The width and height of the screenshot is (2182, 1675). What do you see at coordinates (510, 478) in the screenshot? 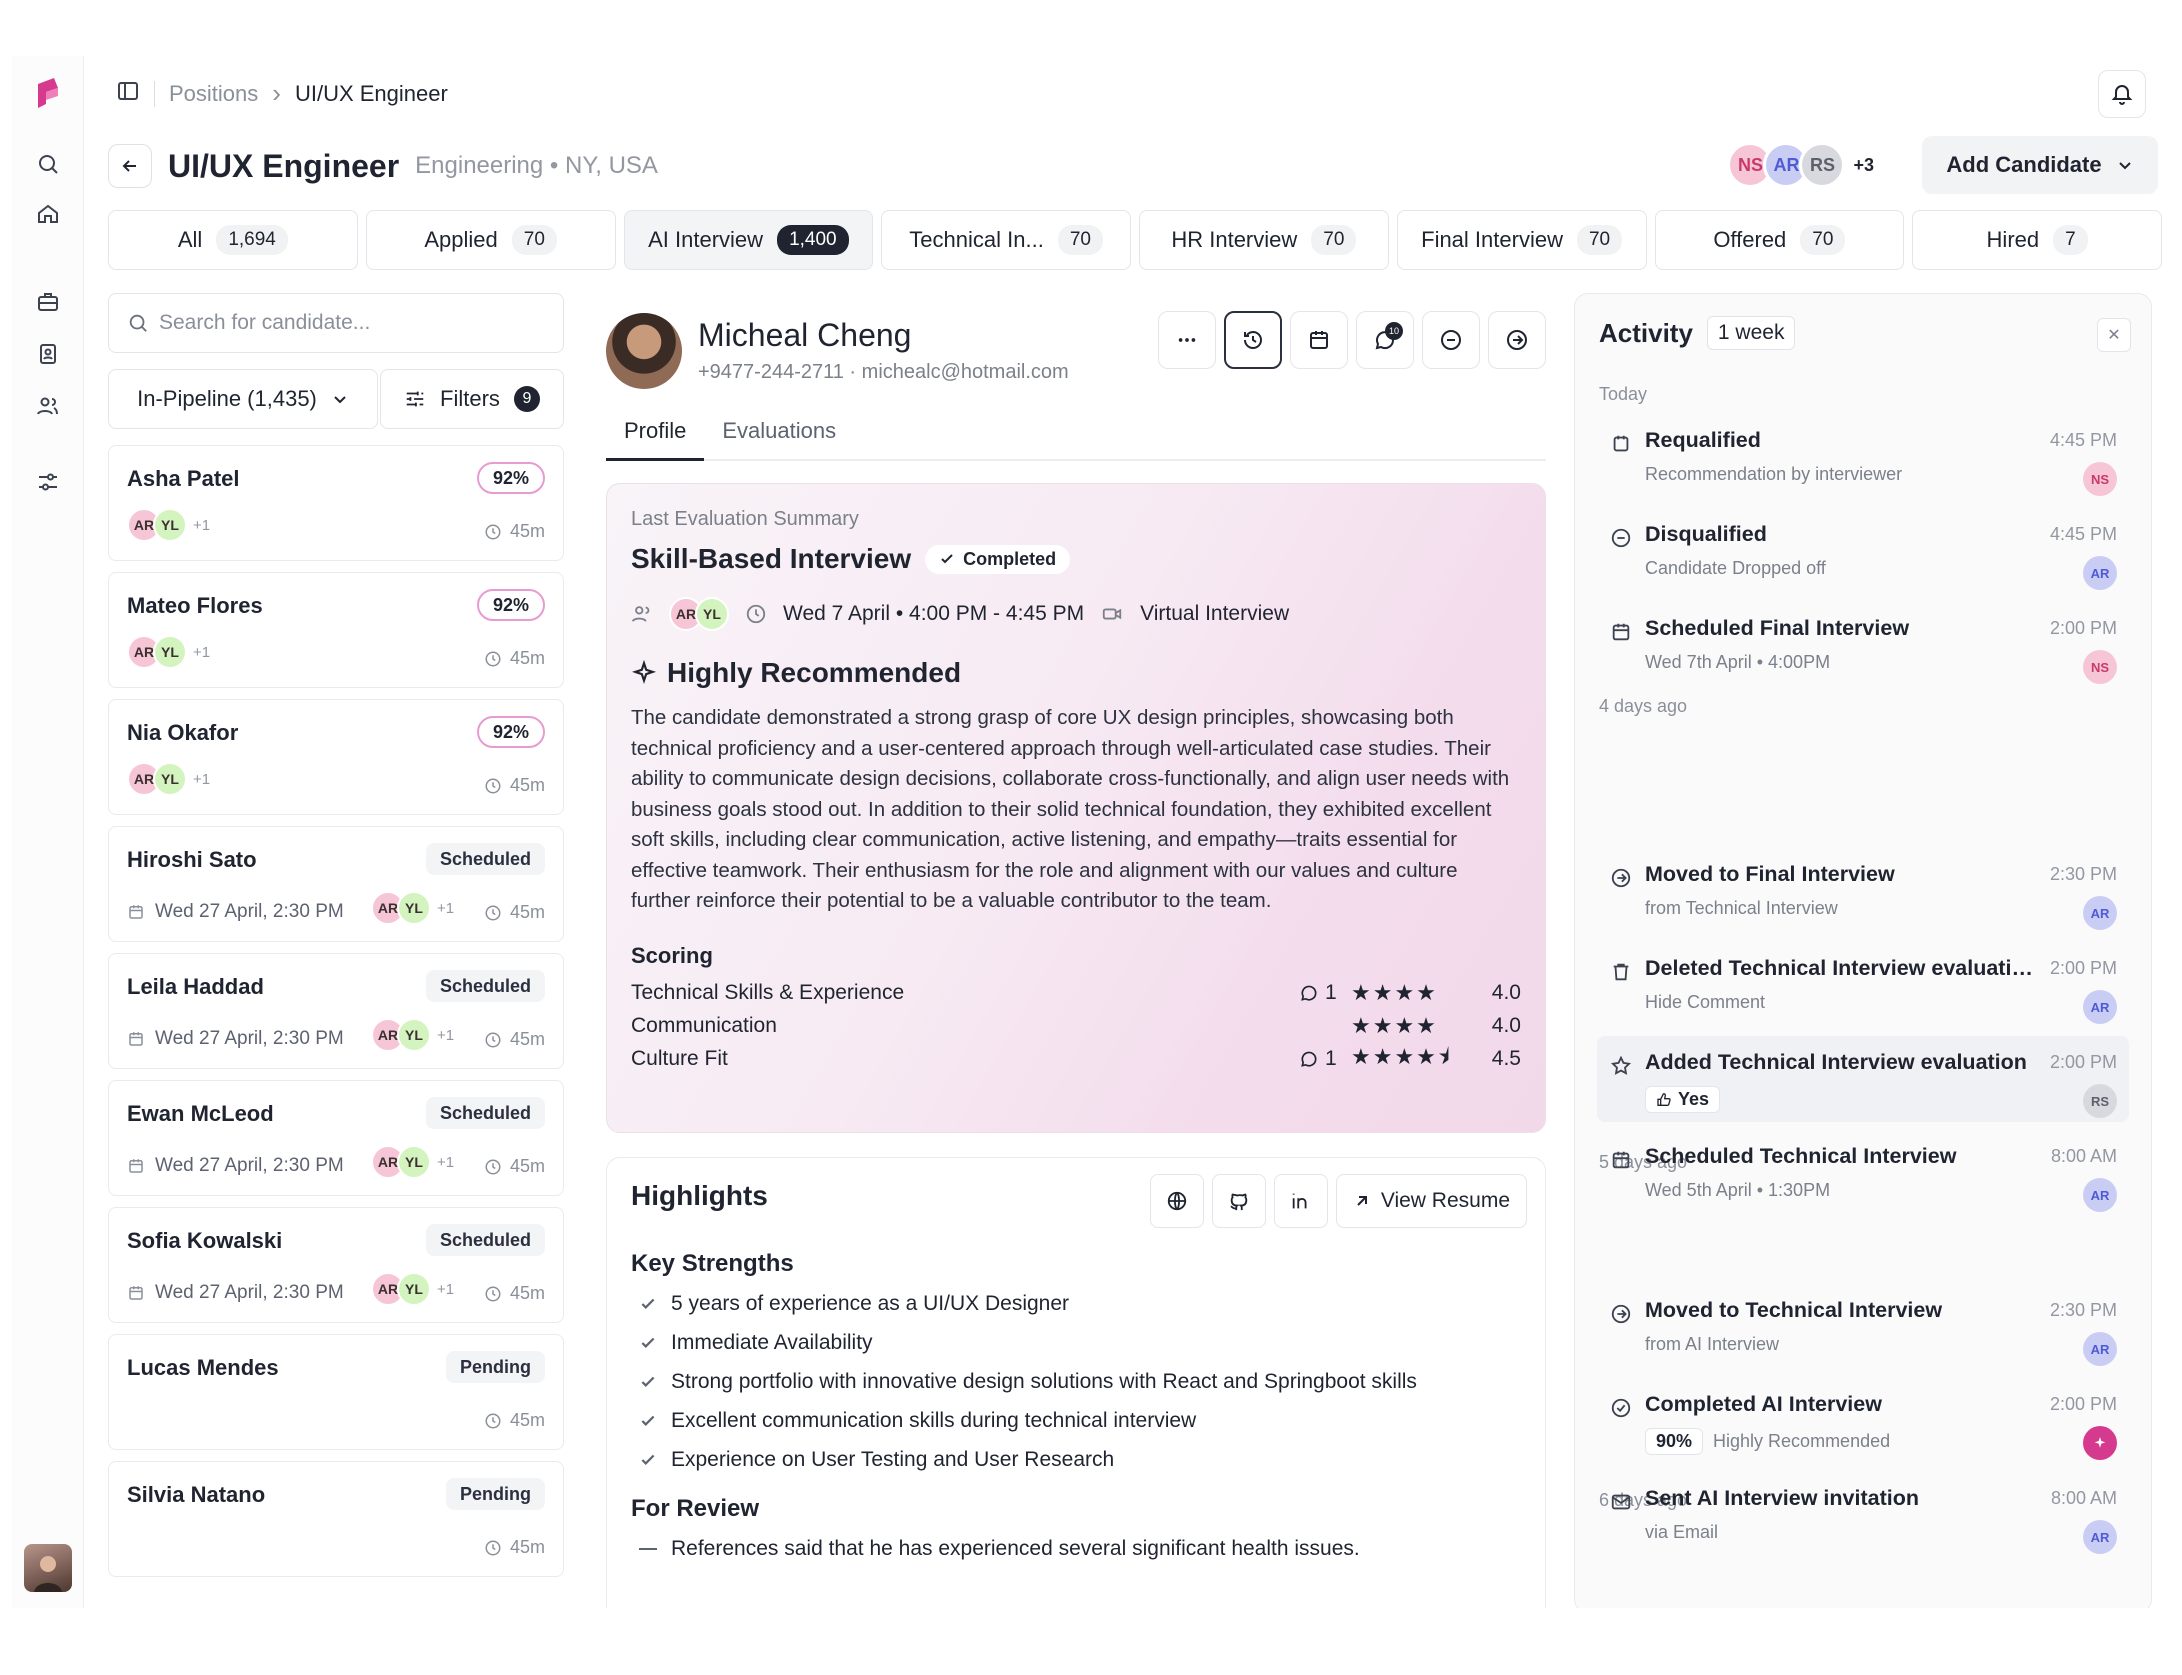
I see `match-score-badge: 92%` at bounding box center [510, 478].